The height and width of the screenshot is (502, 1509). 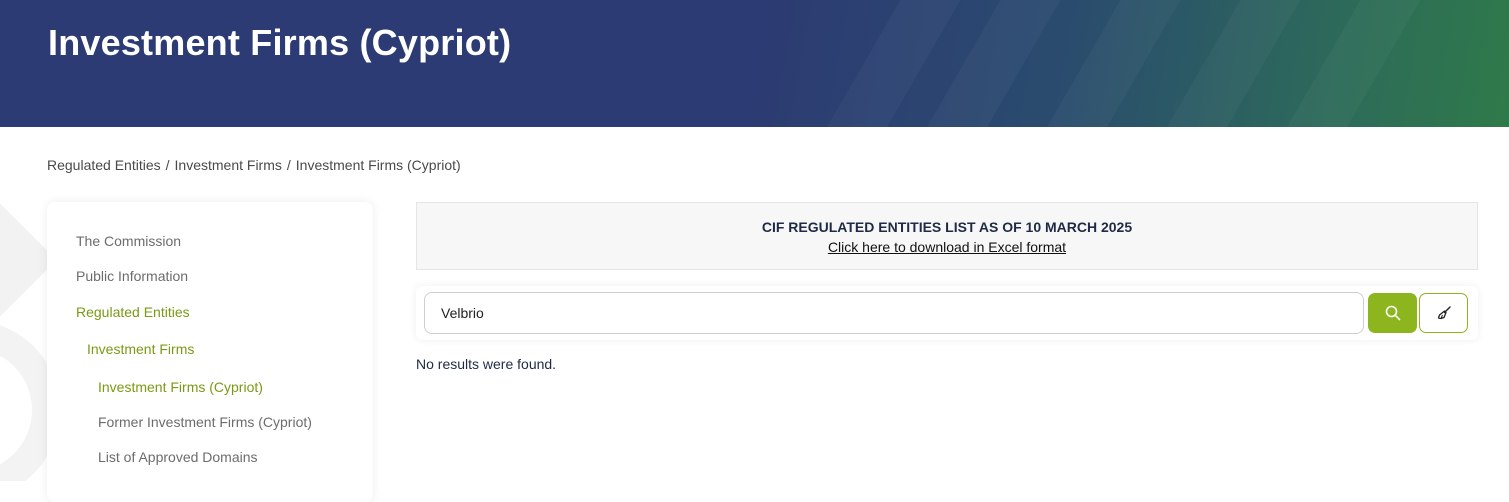 What do you see at coordinates (104, 165) in the screenshot?
I see `breadcrumb-item: Regulated Entities` at bounding box center [104, 165].